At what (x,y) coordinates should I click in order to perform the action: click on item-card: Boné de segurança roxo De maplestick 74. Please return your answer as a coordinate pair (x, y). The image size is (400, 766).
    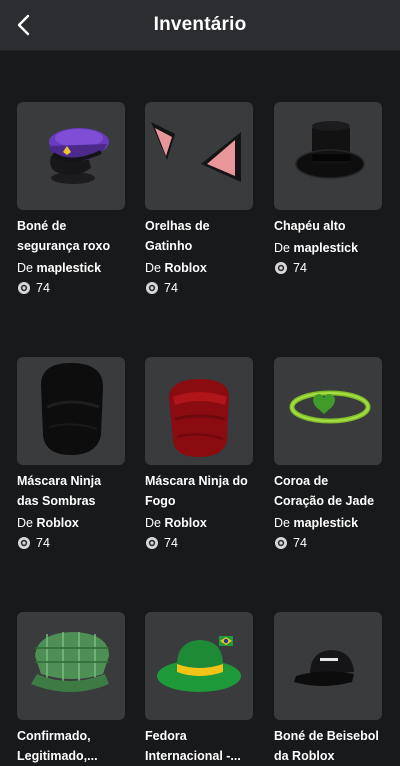
    Looking at the image, I should click on (71, 198).